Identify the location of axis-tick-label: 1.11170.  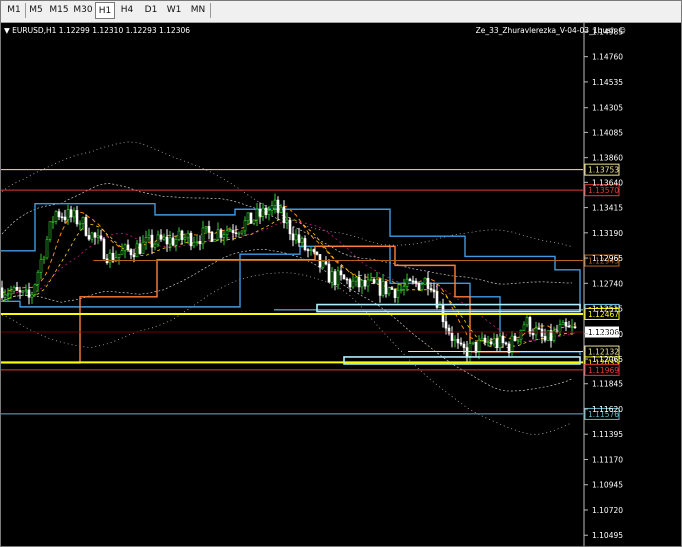
(607, 459).